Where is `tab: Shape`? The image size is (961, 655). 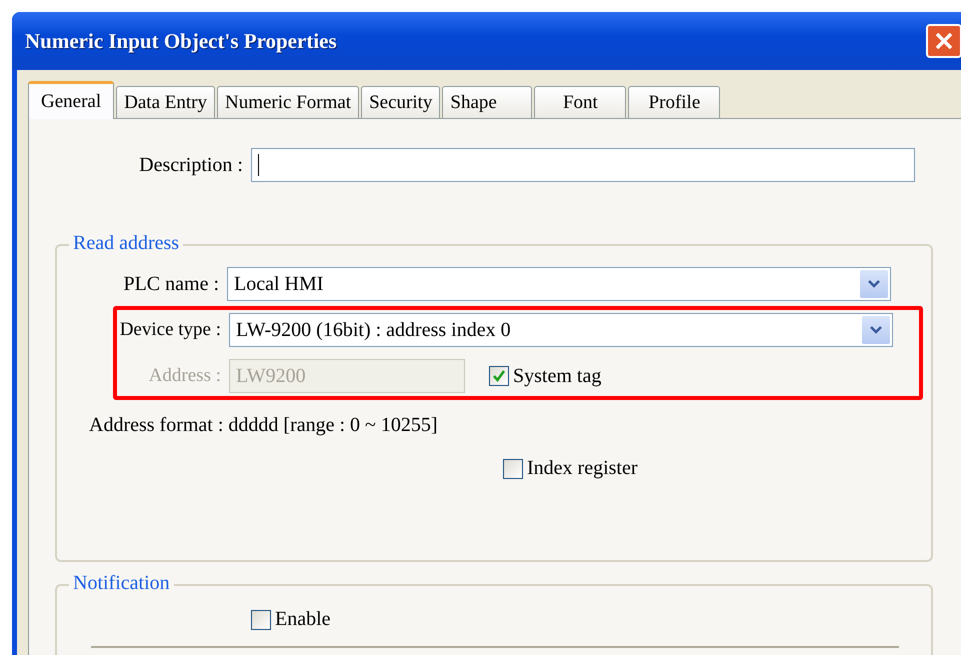
tab: Shape is located at coordinates (487, 102).